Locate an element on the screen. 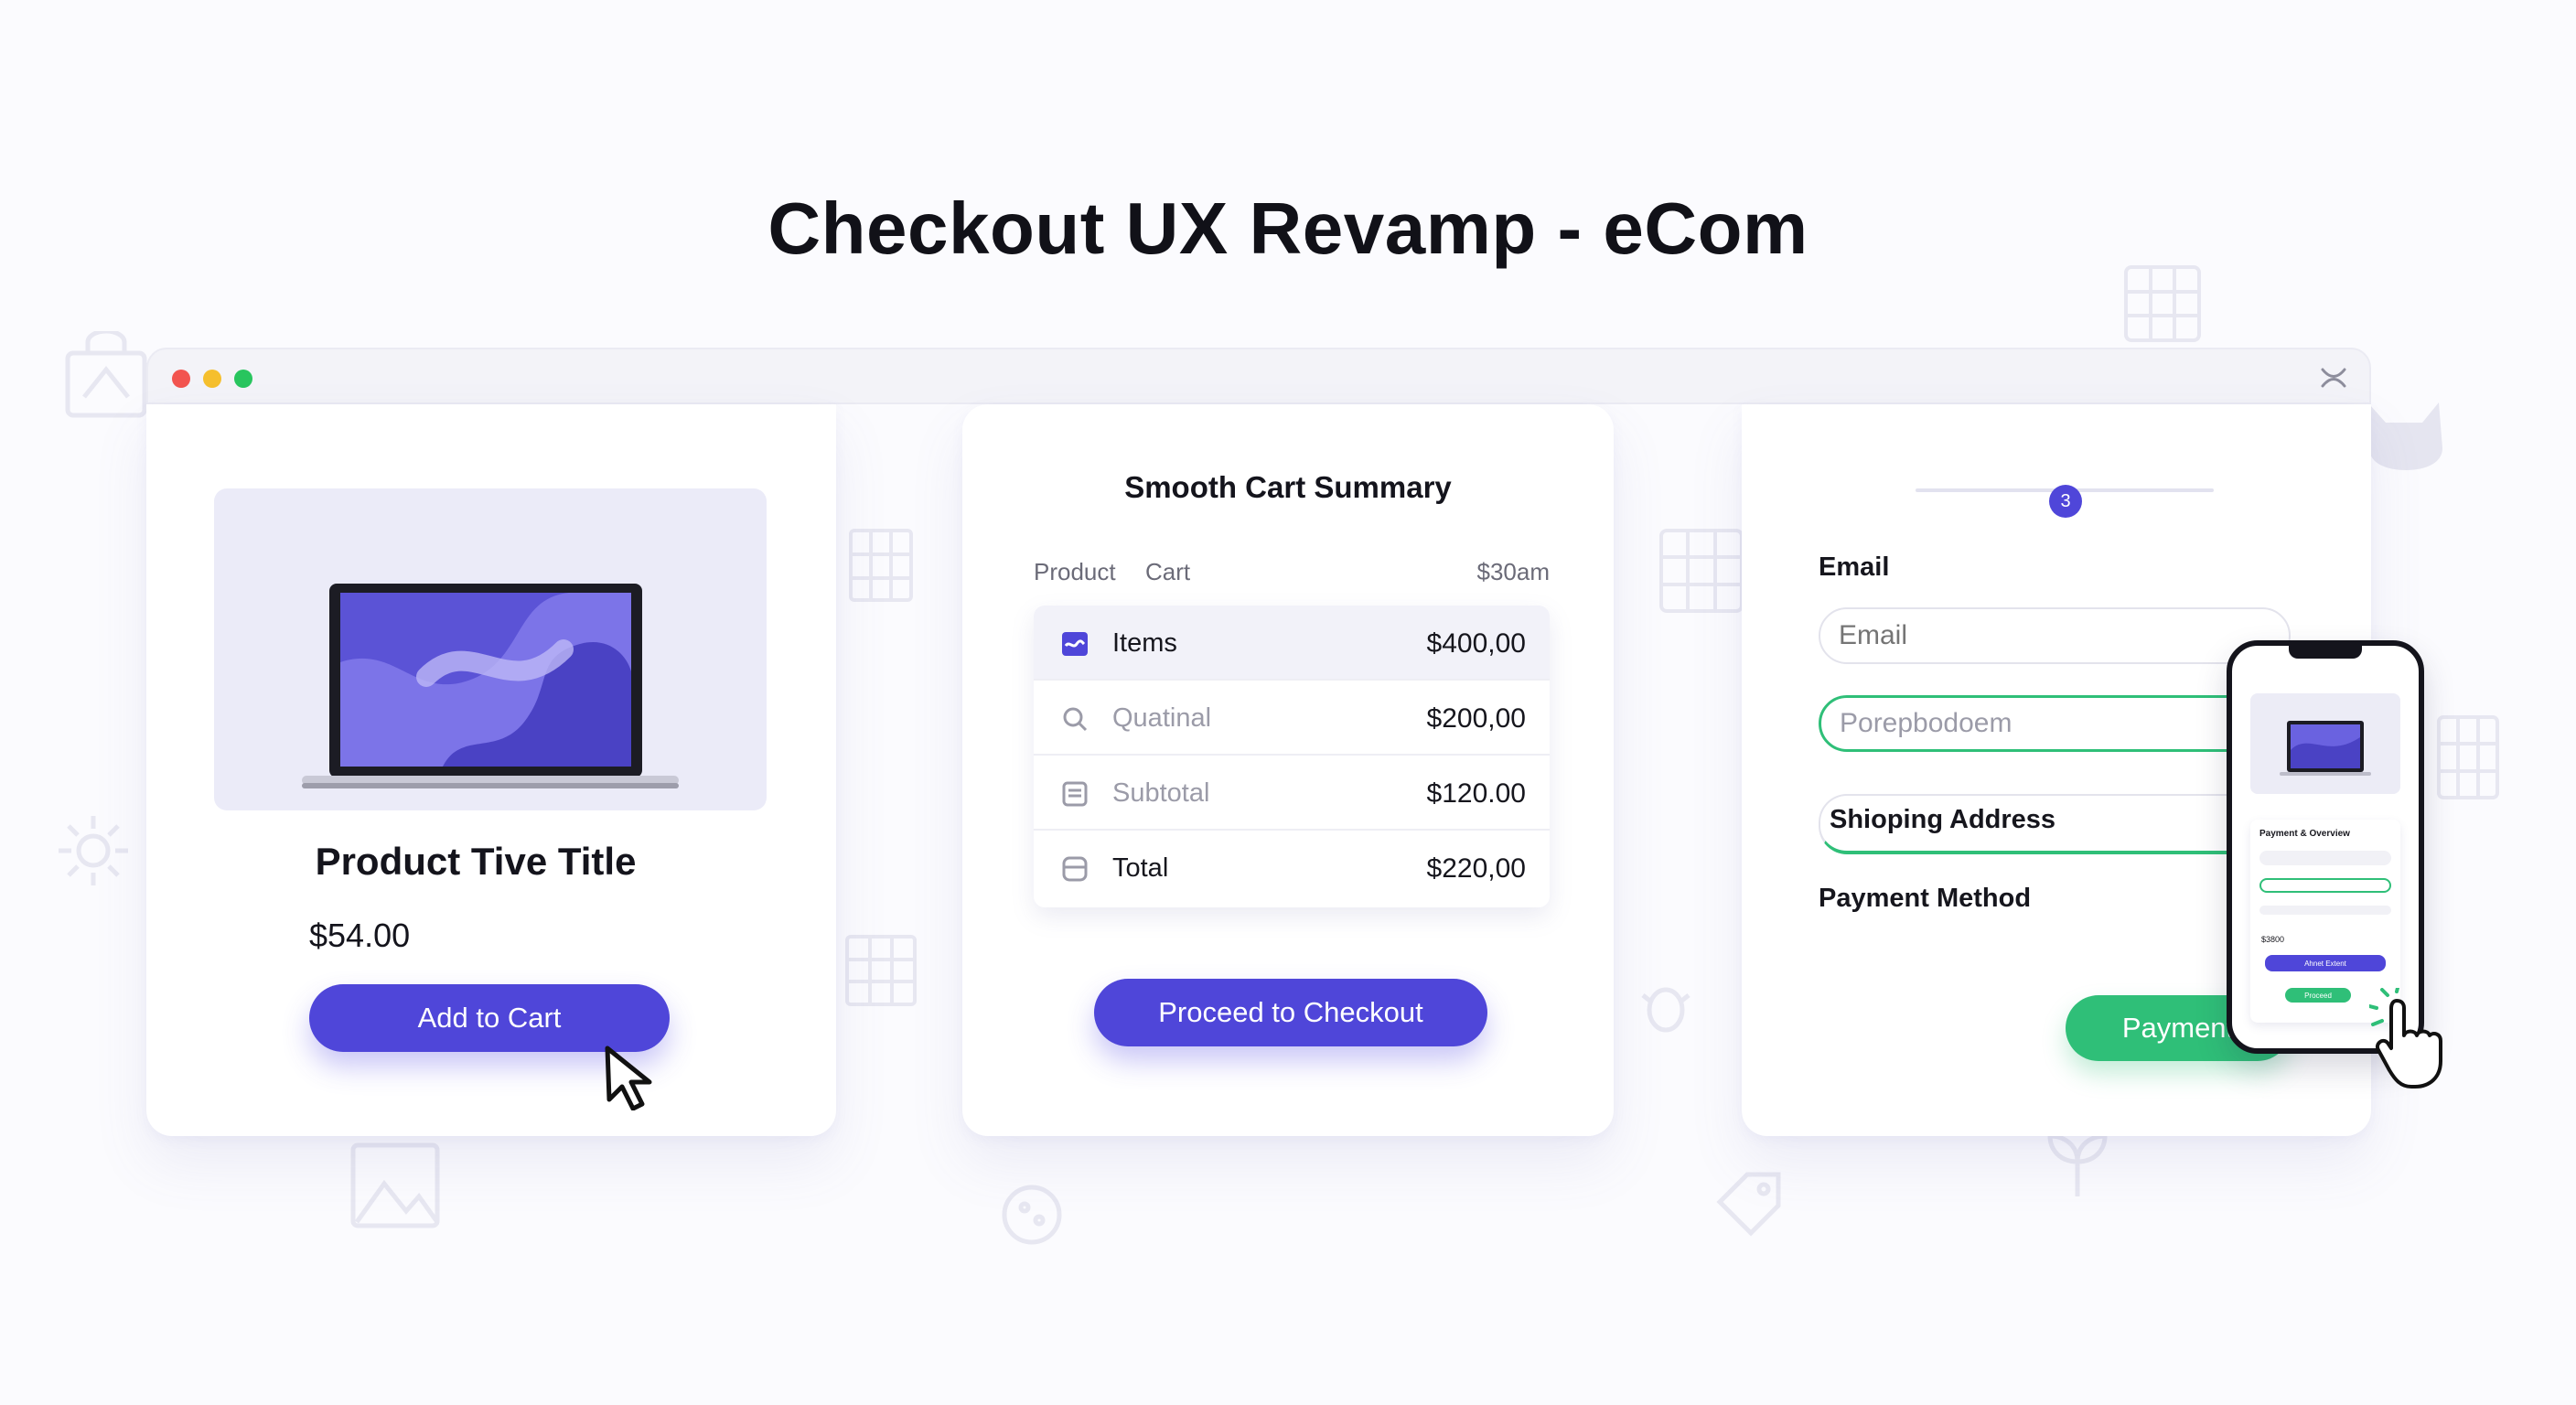  product-image is located at coordinates (491, 649).